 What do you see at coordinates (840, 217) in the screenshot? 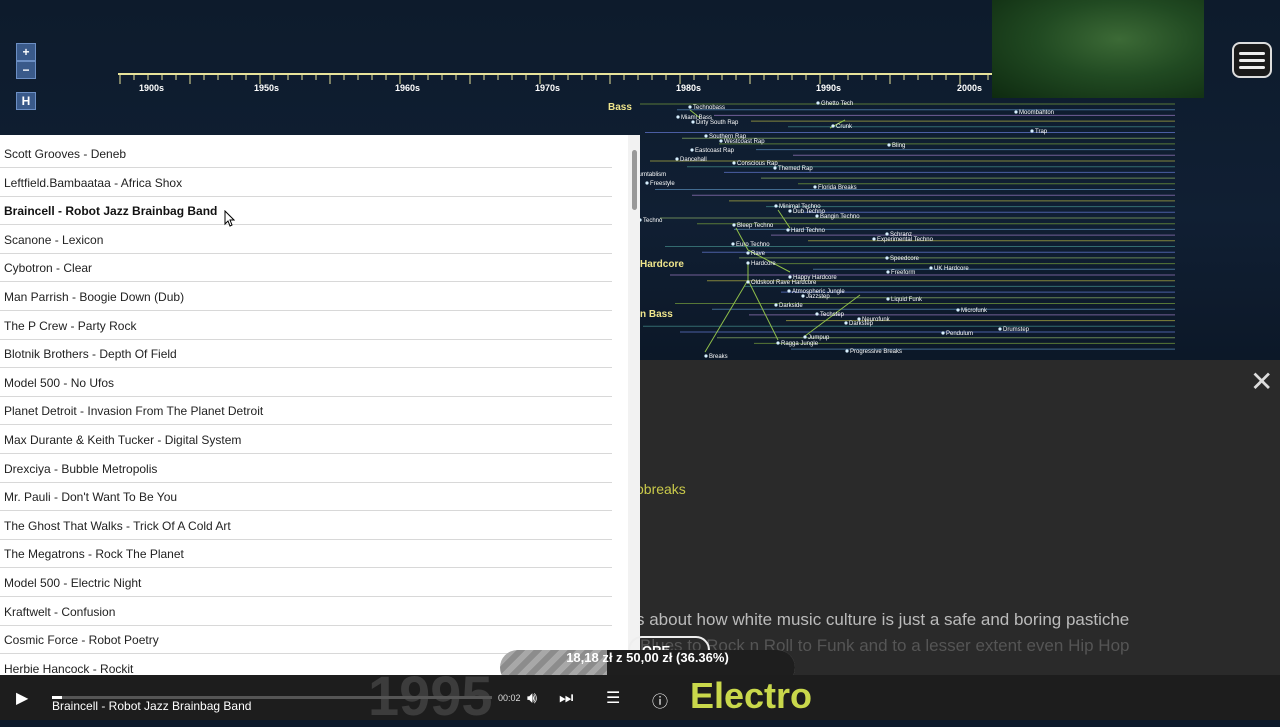
I see `genre-node-label: Bangin Techno` at bounding box center [840, 217].